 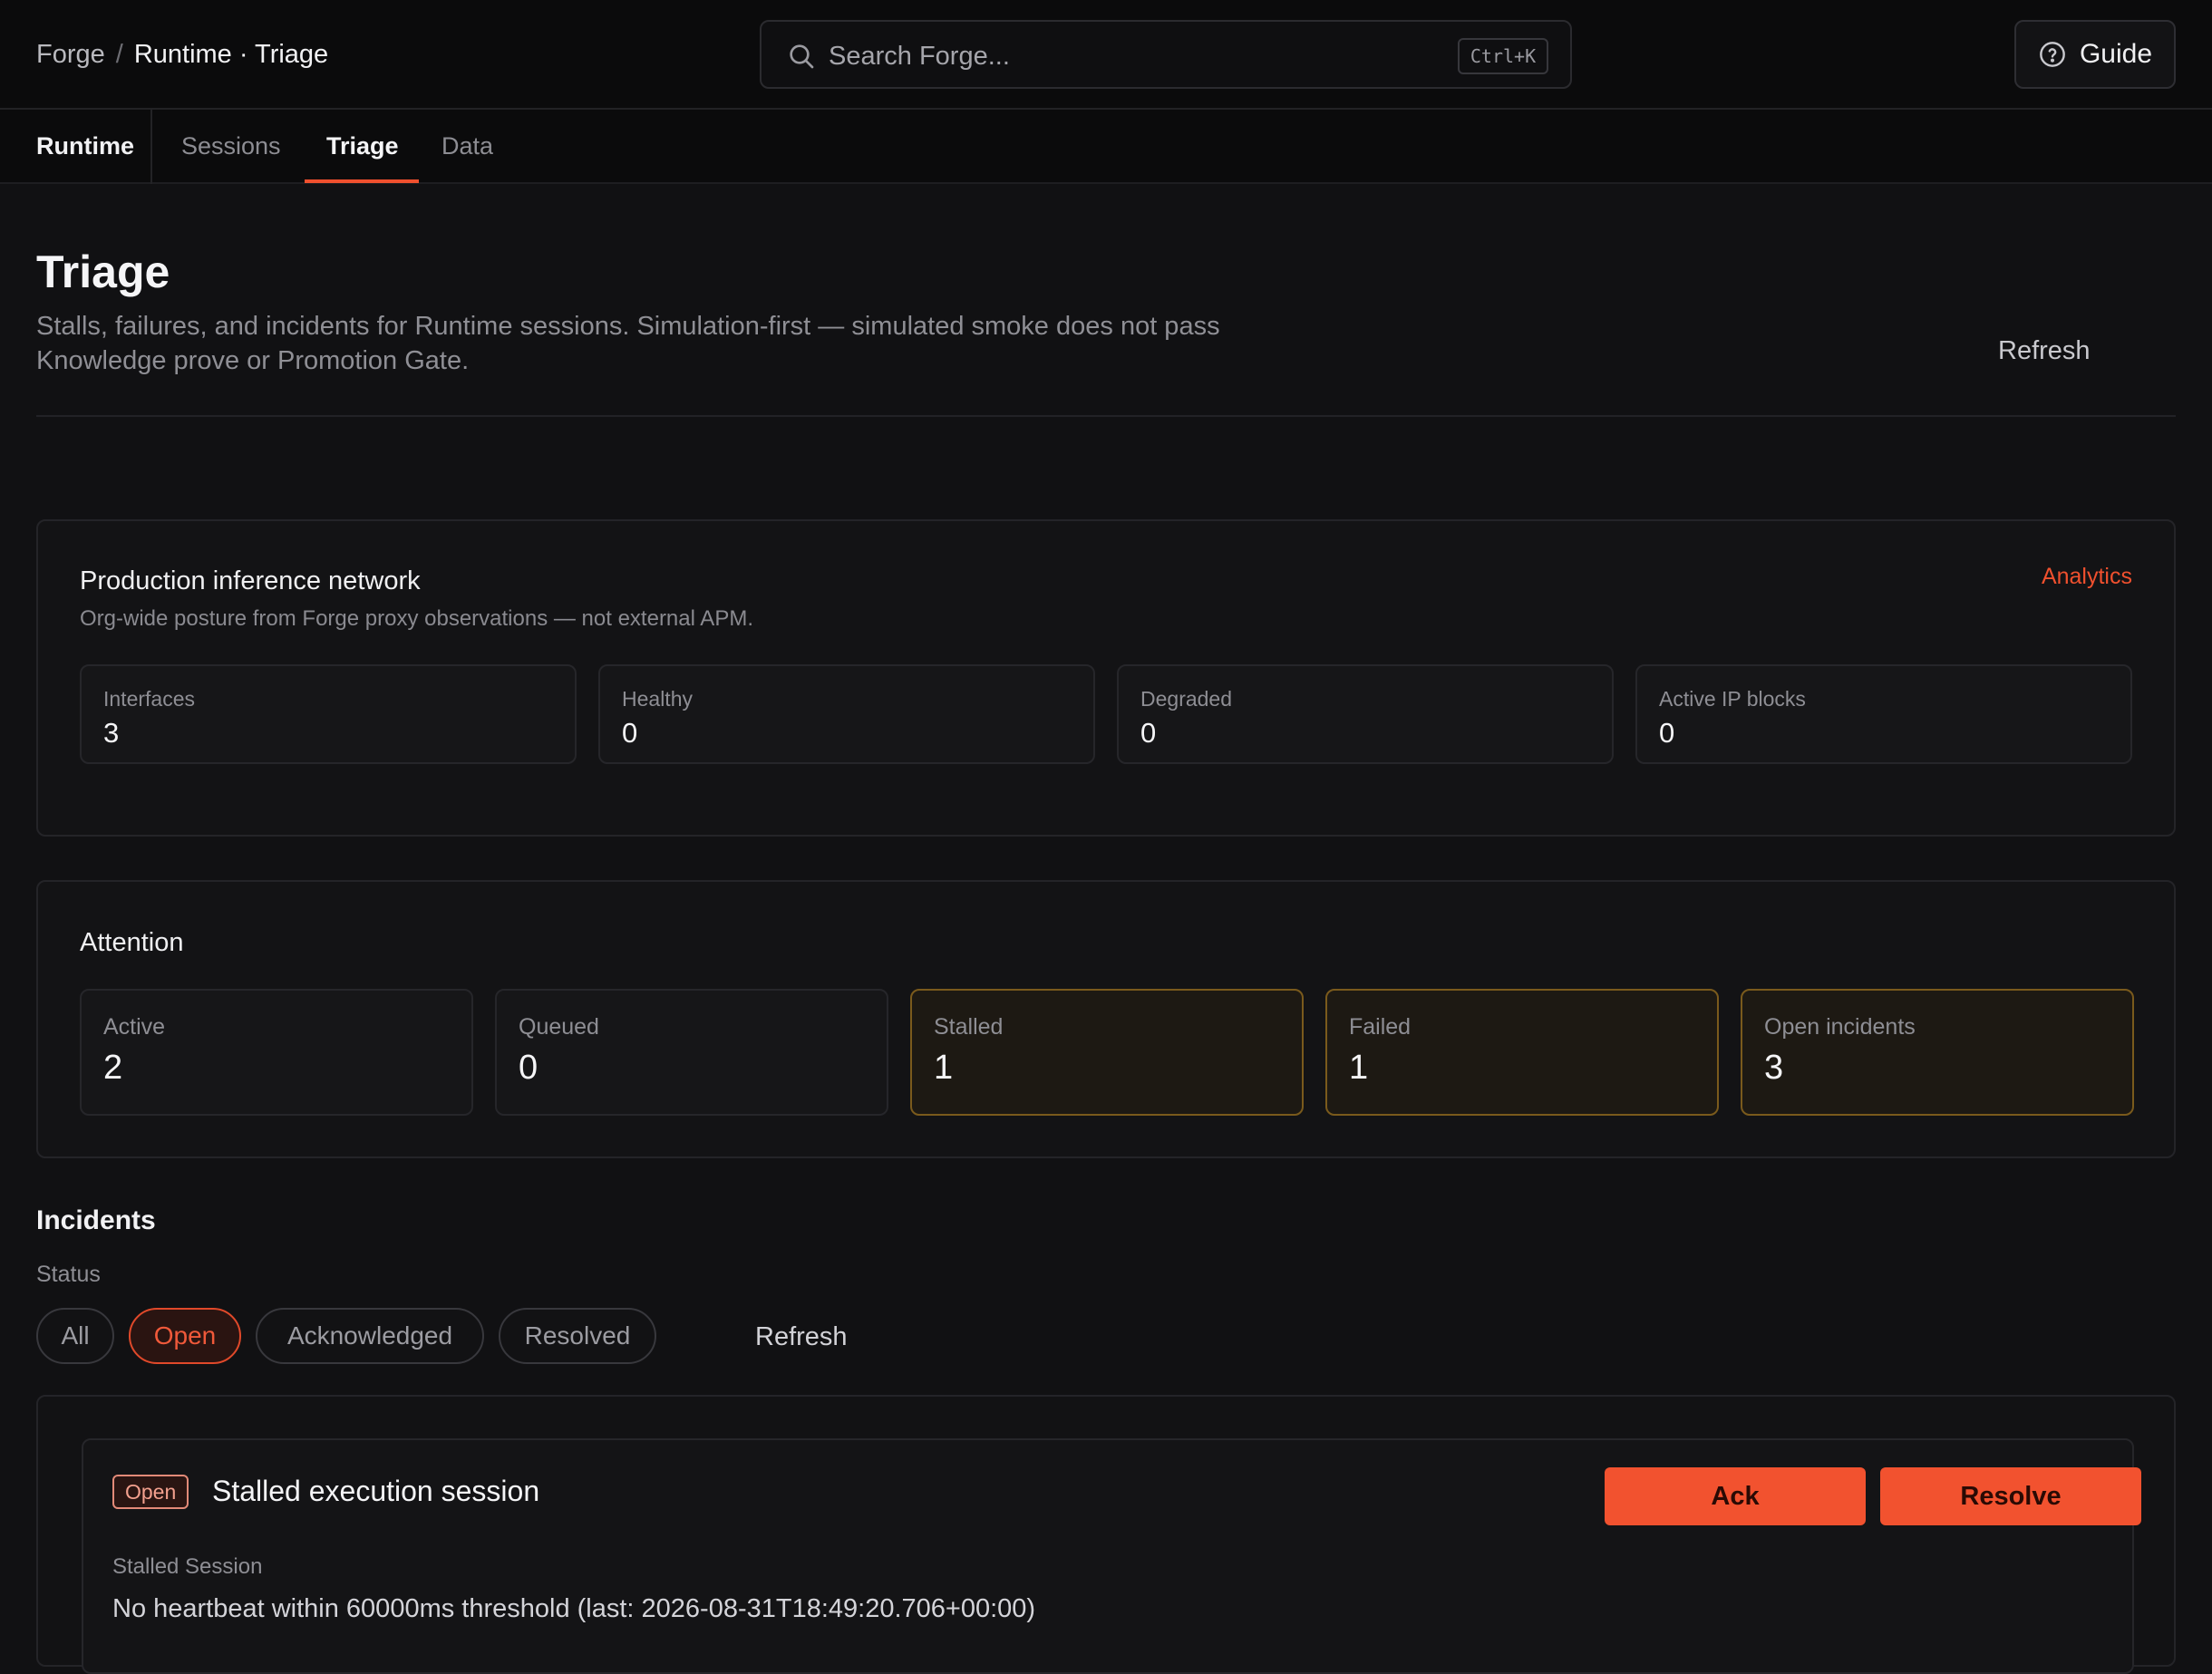 What do you see at coordinates (362, 147) in the screenshot?
I see `tab-triage: Triage` at bounding box center [362, 147].